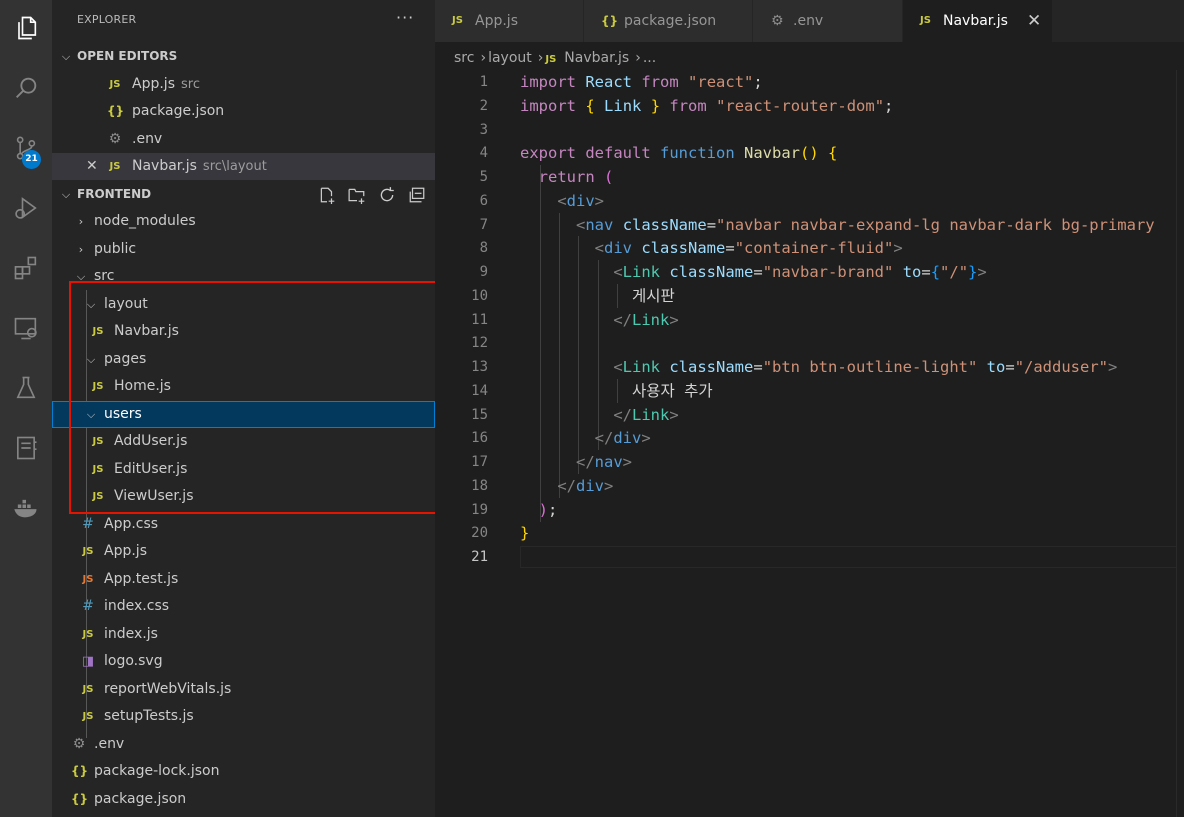  Describe the element at coordinates (243, 496) in the screenshot. I see `tree-file-viewuser: JS ViewUser.js` at that location.